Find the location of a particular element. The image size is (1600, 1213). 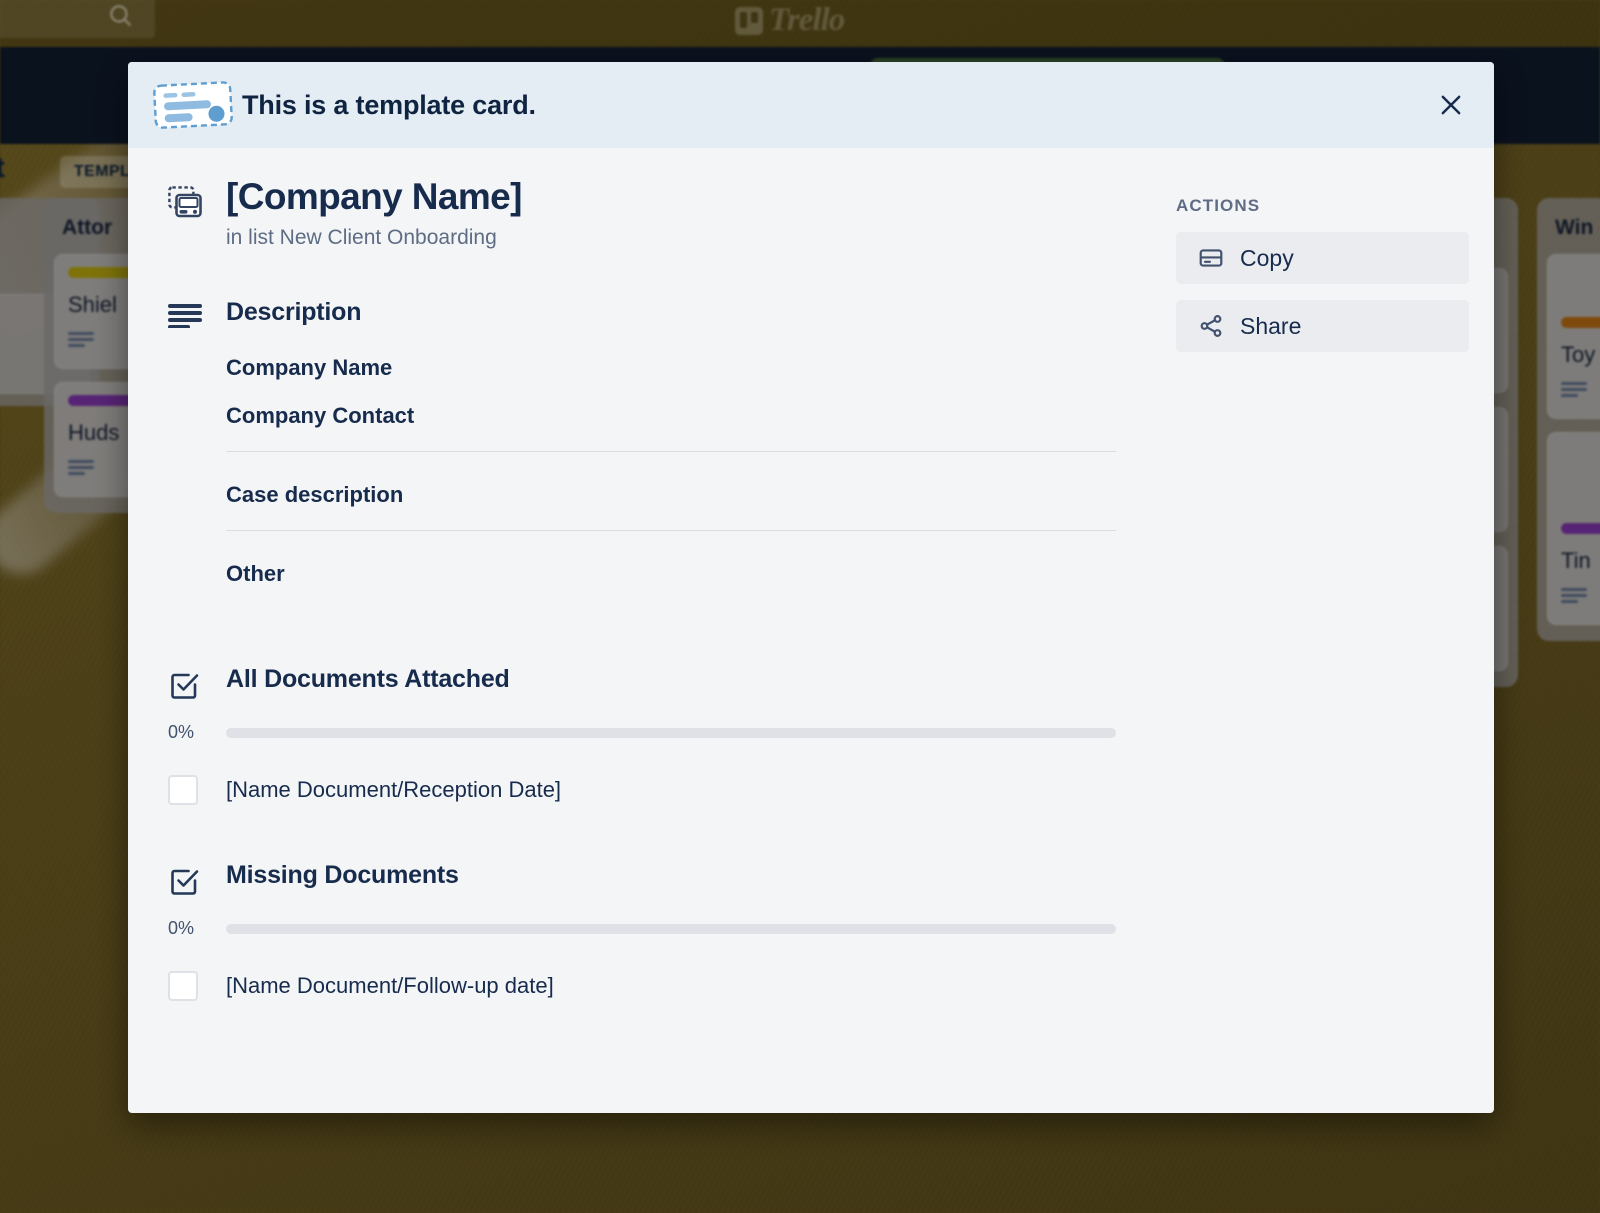

close-icon is located at coordinates (1451, 105).